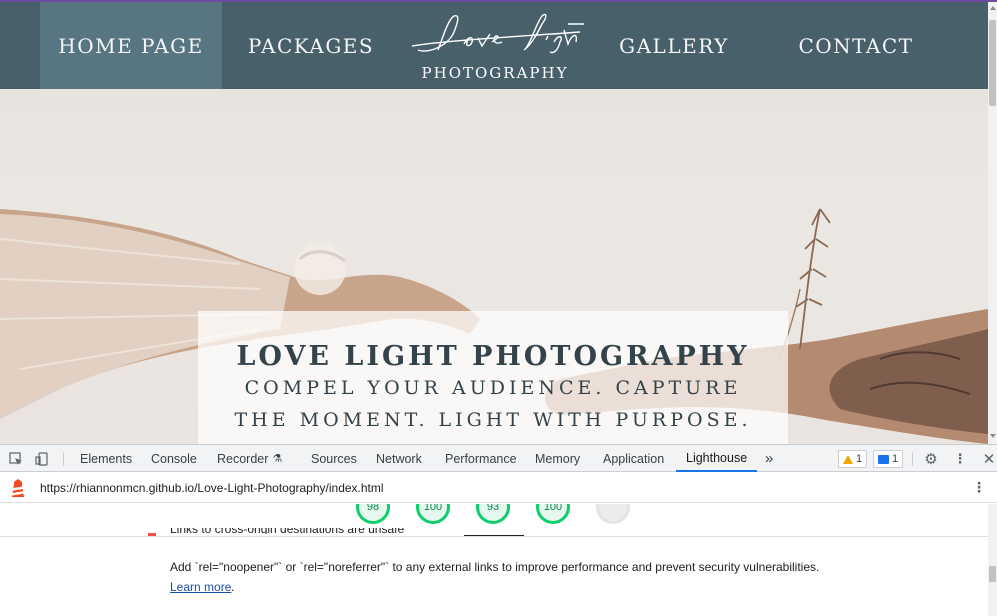 This screenshot has height=616, width=997. What do you see at coordinates (200, 587) in the screenshot?
I see `learn-more-link: Learn more` at bounding box center [200, 587].